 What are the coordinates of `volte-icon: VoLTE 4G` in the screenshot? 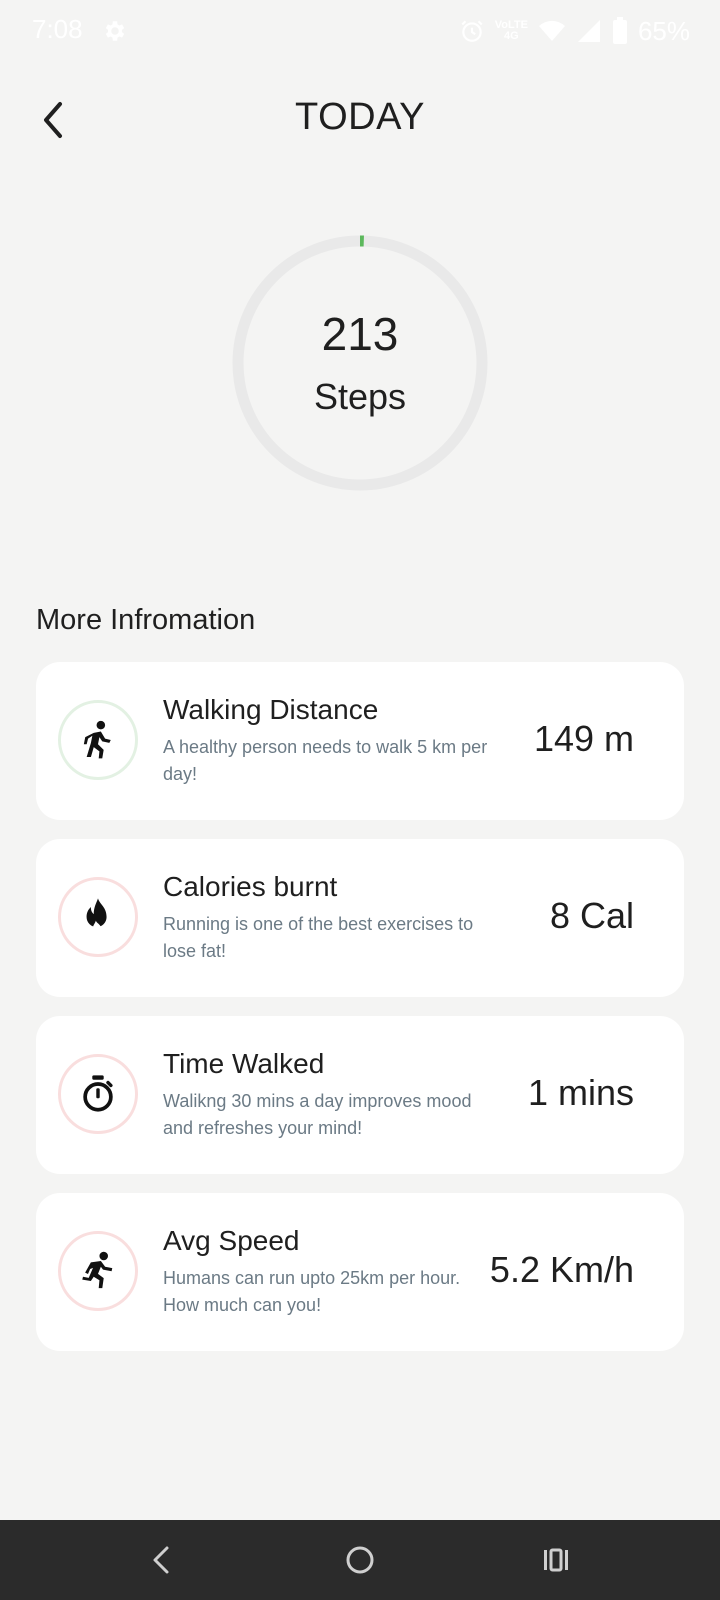 It's located at (511, 31).